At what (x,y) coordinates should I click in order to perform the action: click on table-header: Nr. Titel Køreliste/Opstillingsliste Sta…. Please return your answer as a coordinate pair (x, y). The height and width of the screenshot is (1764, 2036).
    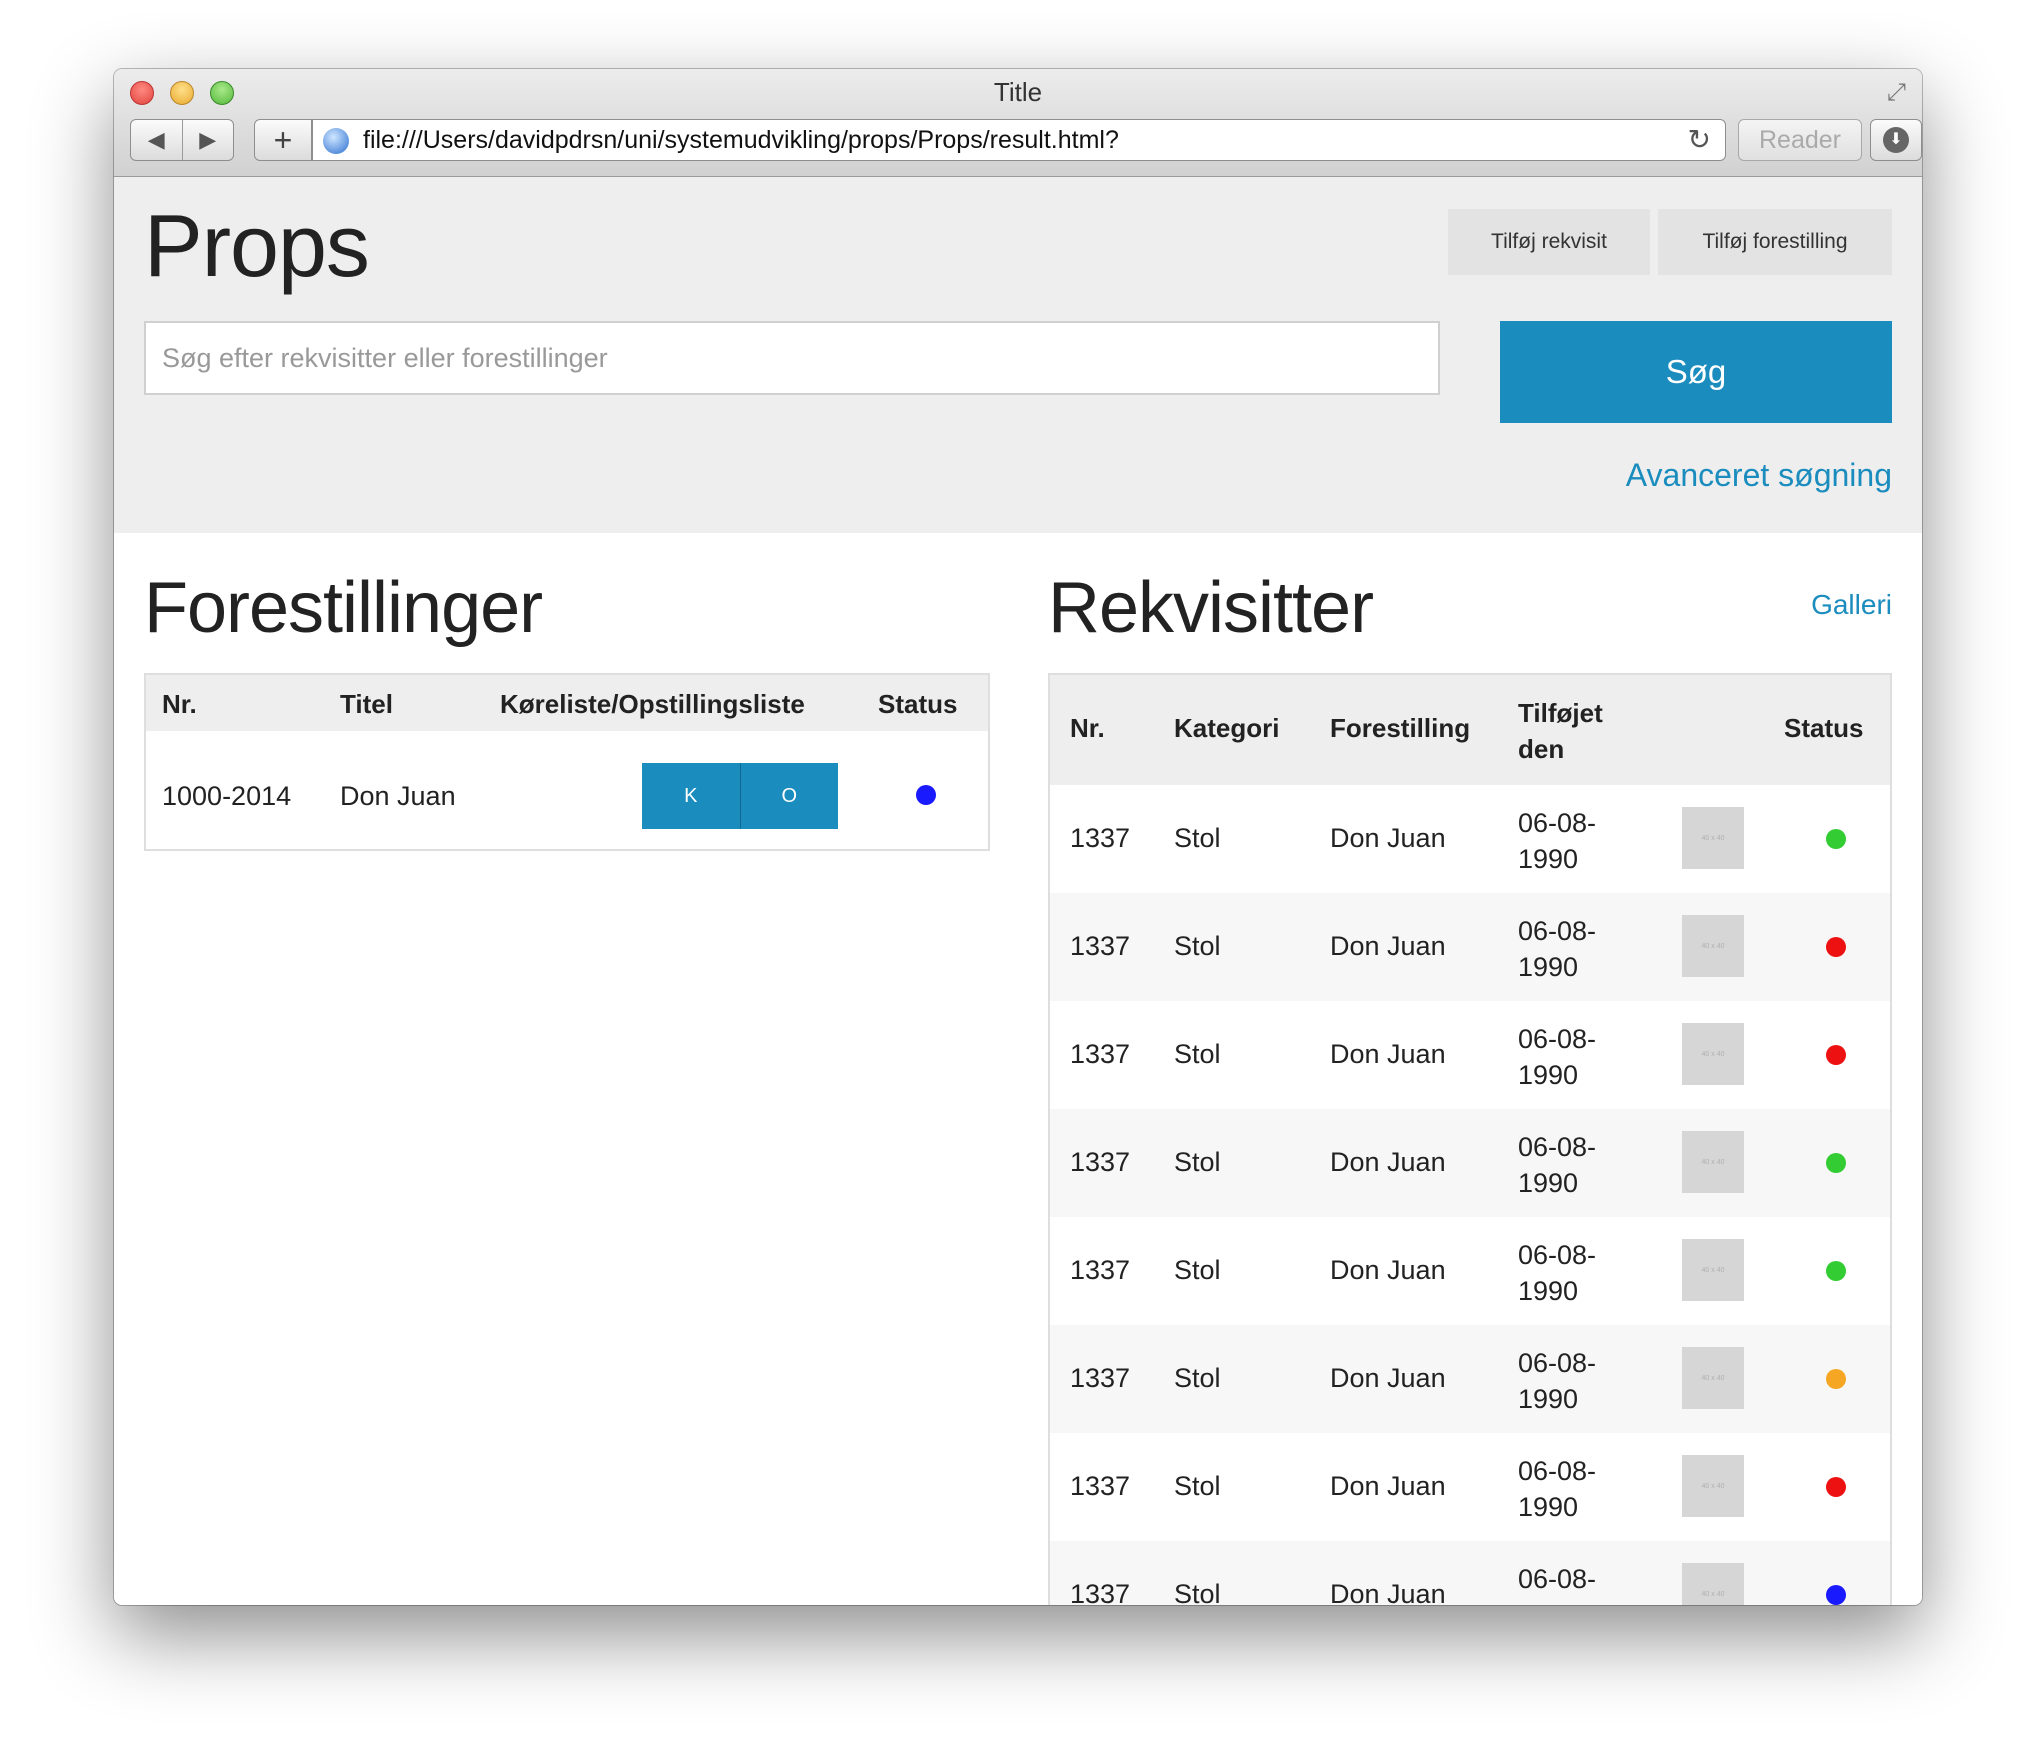
    Looking at the image, I should click on (567, 703).